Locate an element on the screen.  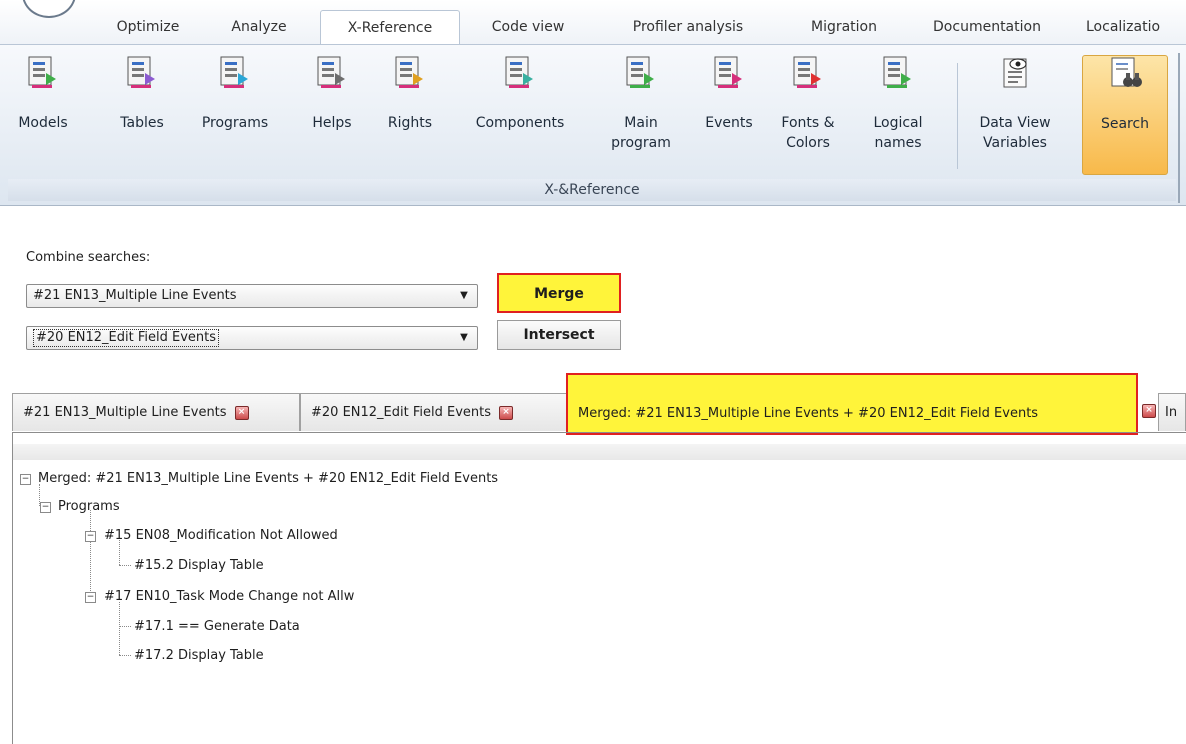
rights-label: Rights is located at coordinates (410, 123).